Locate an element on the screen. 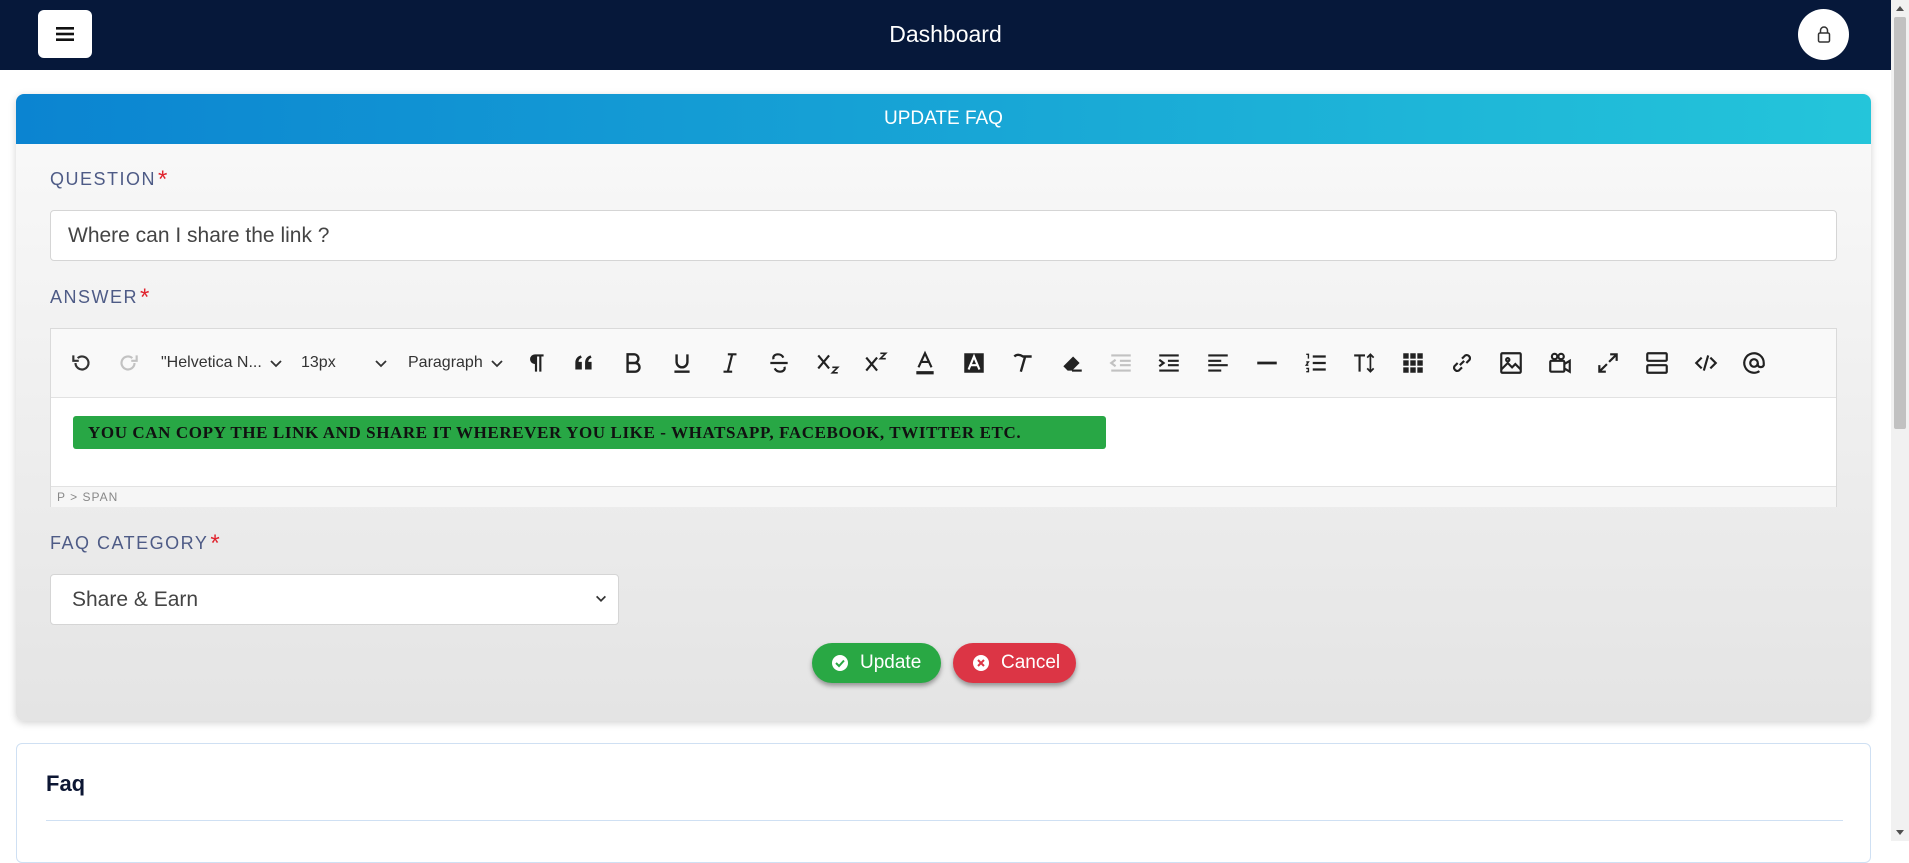  editor-toolbar: "Helvetica N... 13px Paragraph is located at coordinates (943, 363).